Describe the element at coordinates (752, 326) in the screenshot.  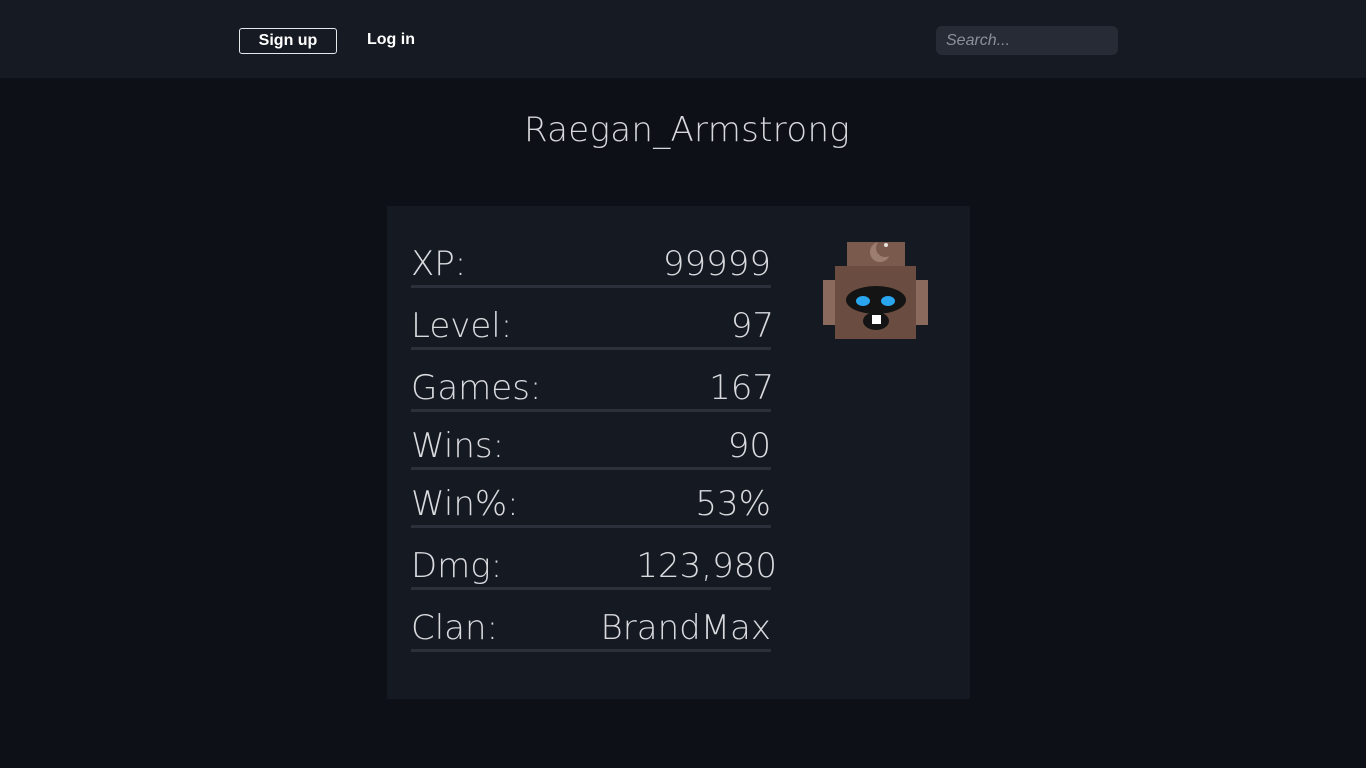
I see `stat-value: 97` at that location.